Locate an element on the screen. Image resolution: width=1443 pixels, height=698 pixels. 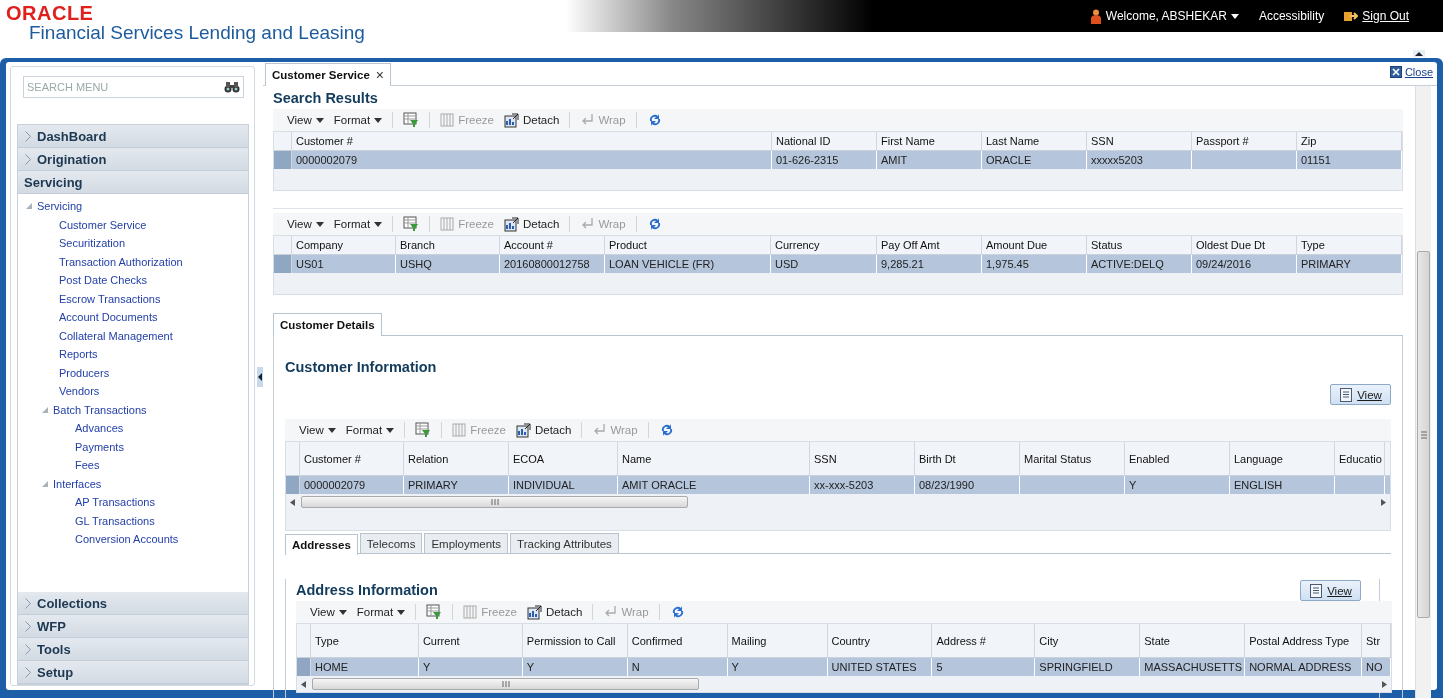
accessibility-link: Accessibility is located at coordinates (1291, 16).